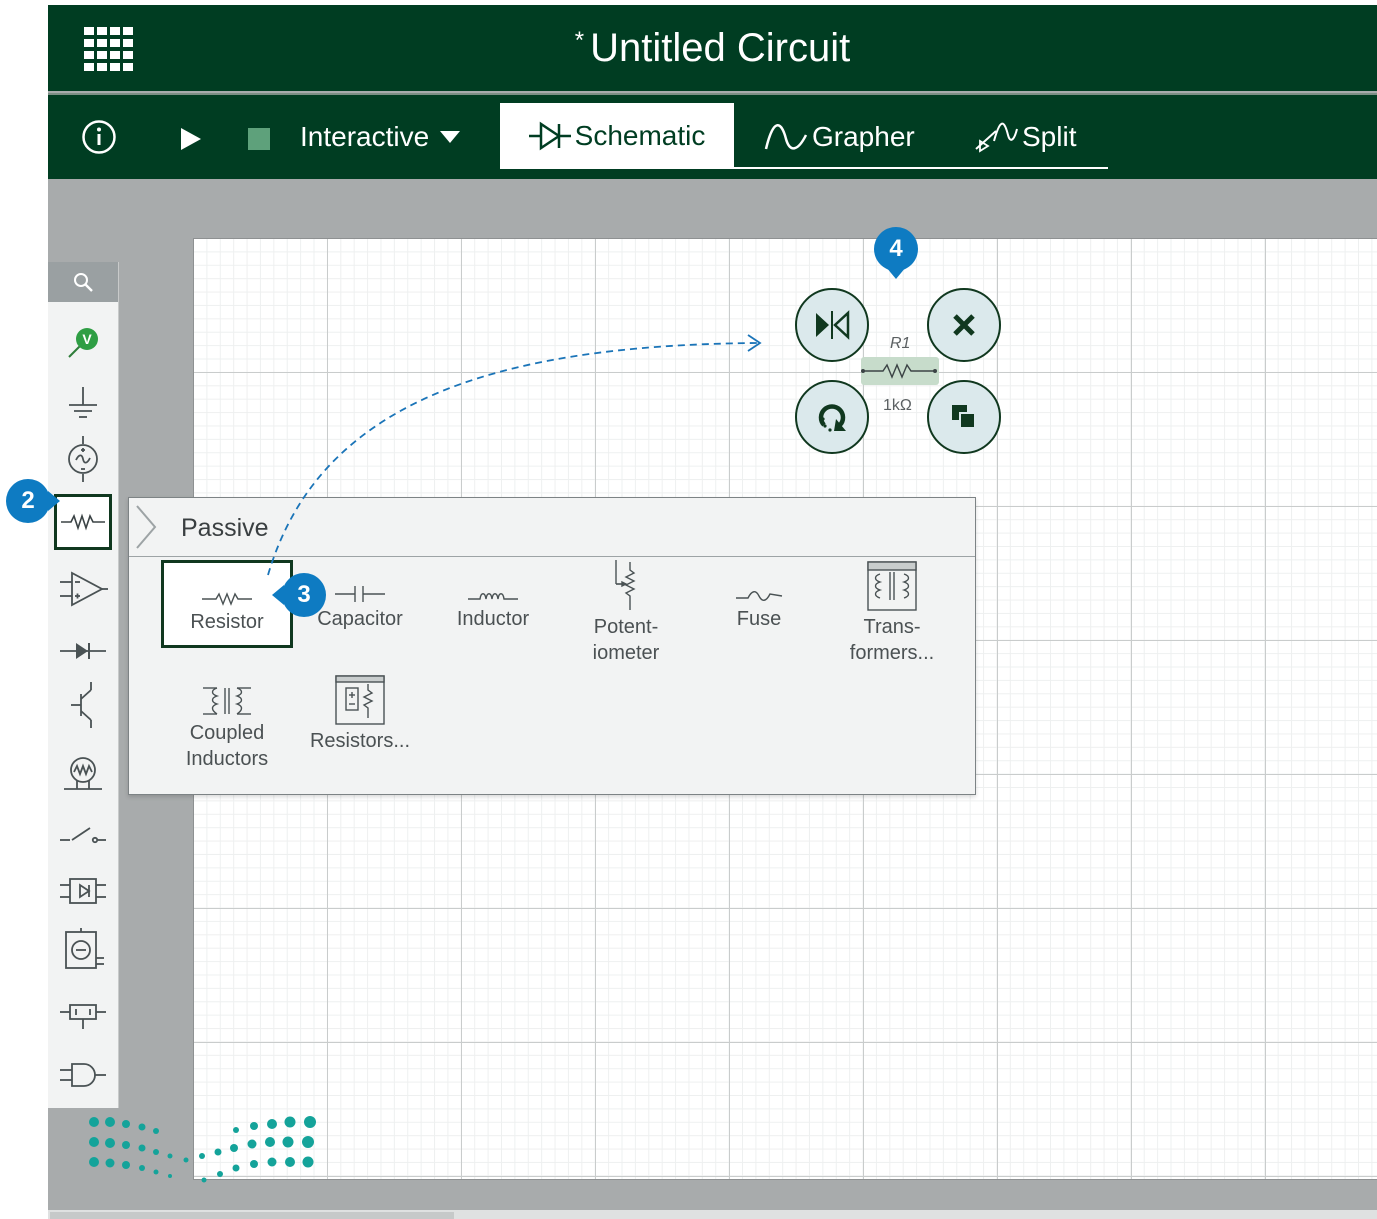 This screenshot has height=1219, width=1377. I want to click on tab-underline, so click(921, 168).